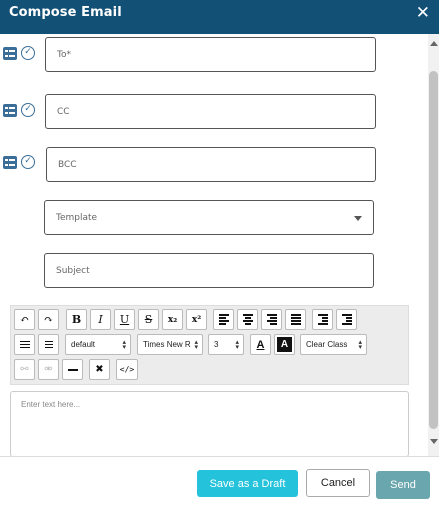 The image size is (439, 511). I want to click on subject-placeholder: Subject, so click(73, 270).